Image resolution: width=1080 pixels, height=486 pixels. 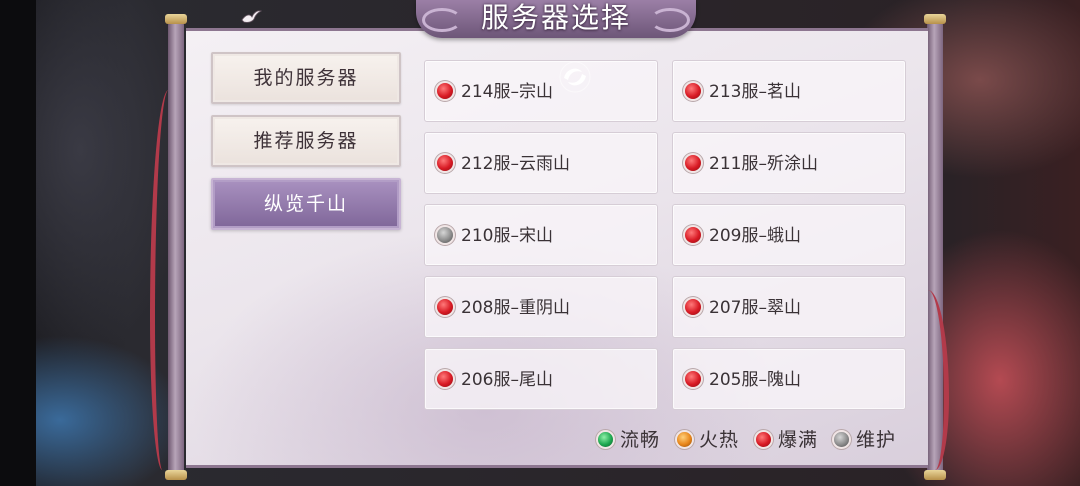 What do you see at coordinates (798, 440) in the screenshot?
I see `legend-label: 爆满` at bounding box center [798, 440].